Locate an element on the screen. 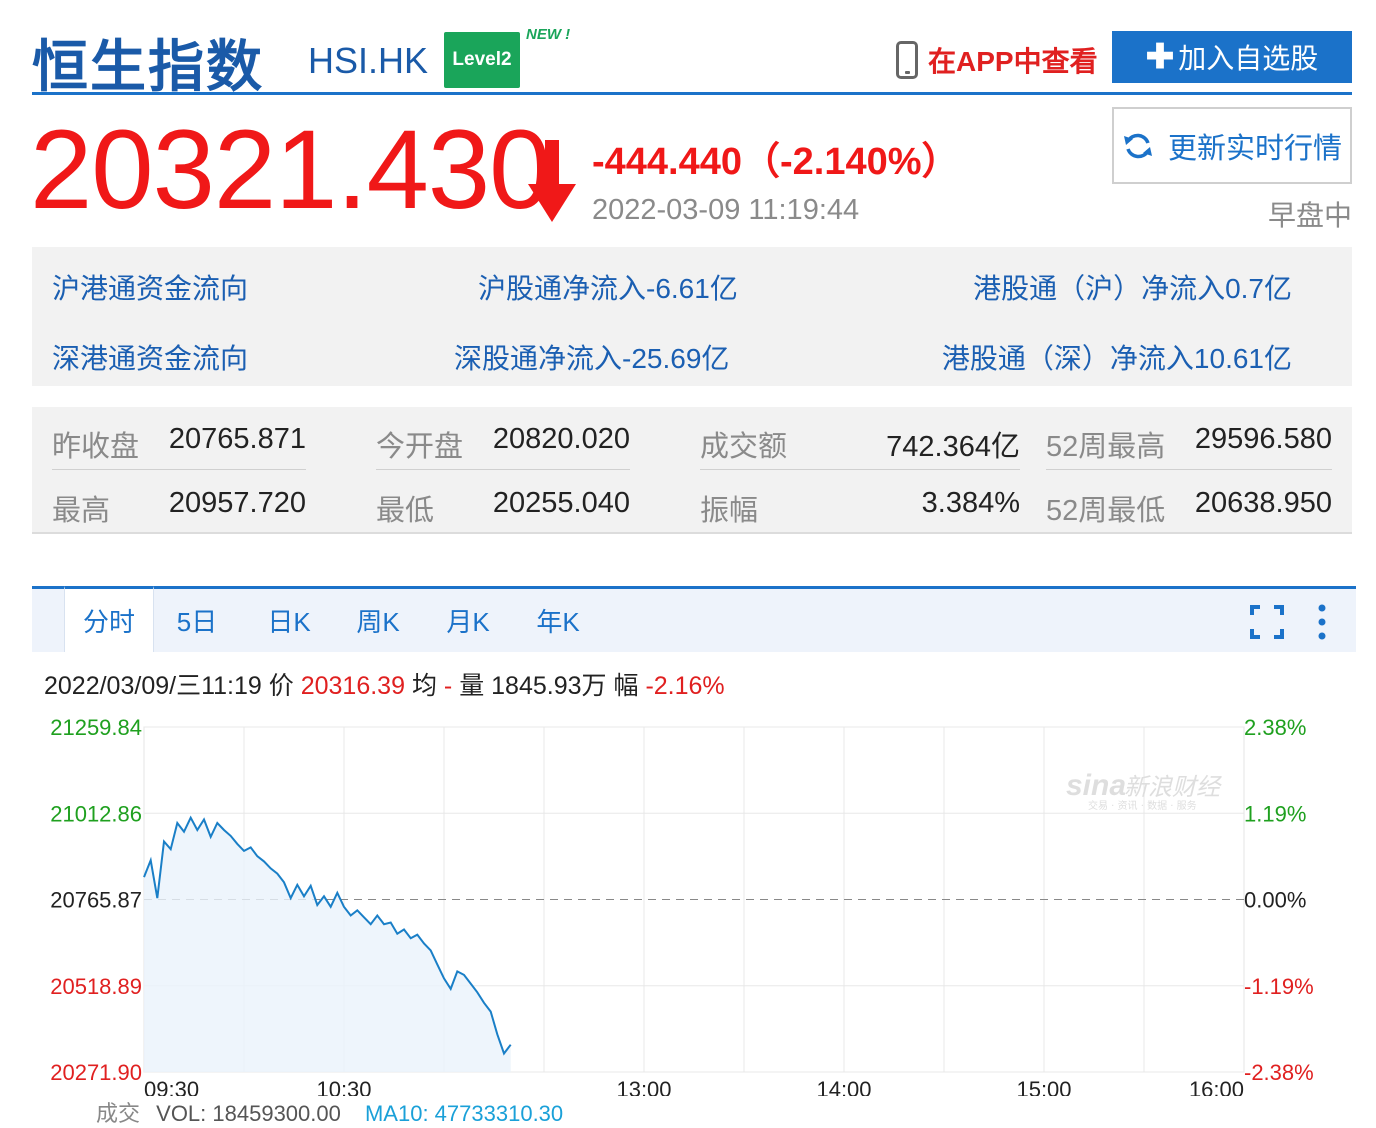  fullscreen-icon is located at coordinates (1267, 622).